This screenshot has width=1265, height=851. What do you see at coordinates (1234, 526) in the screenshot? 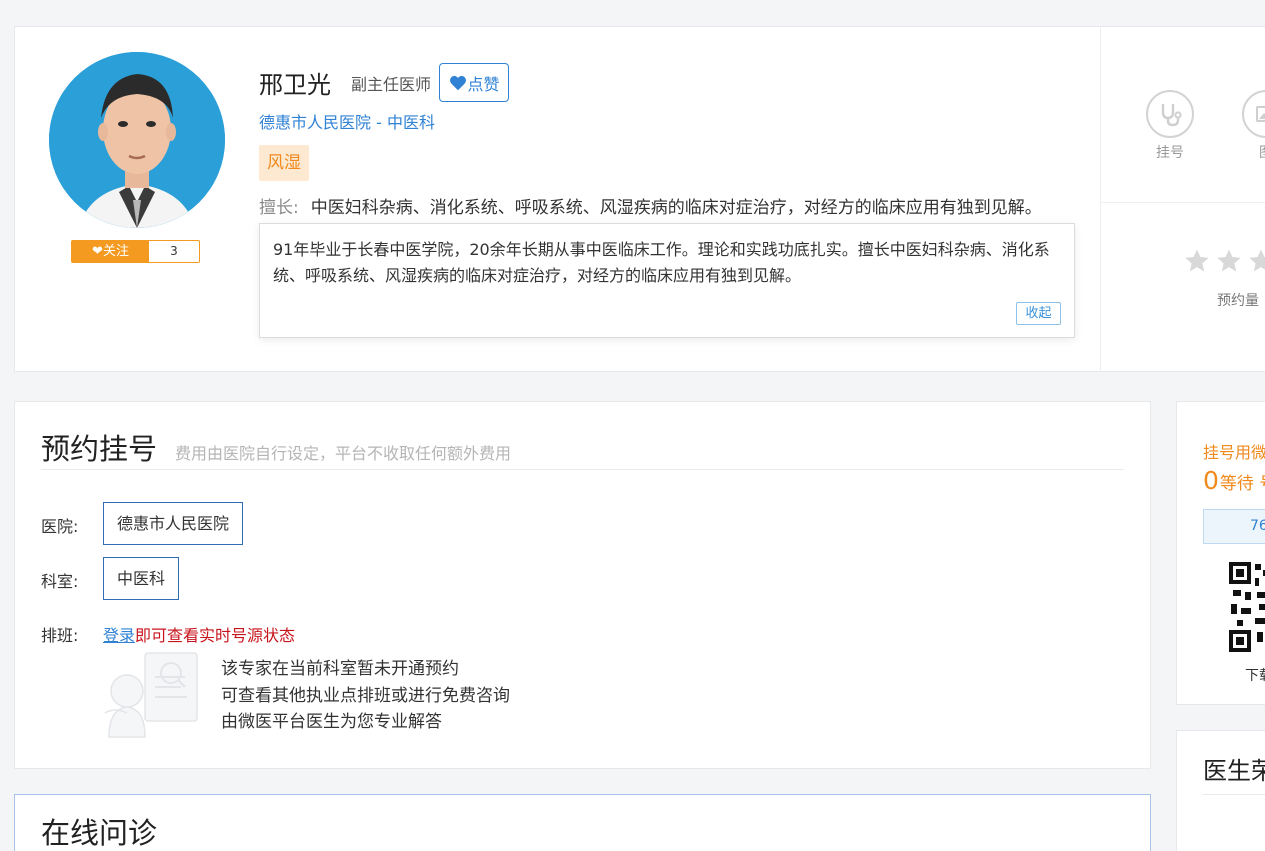
I see `registration-box: 76` at bounding box center [1234, 526].